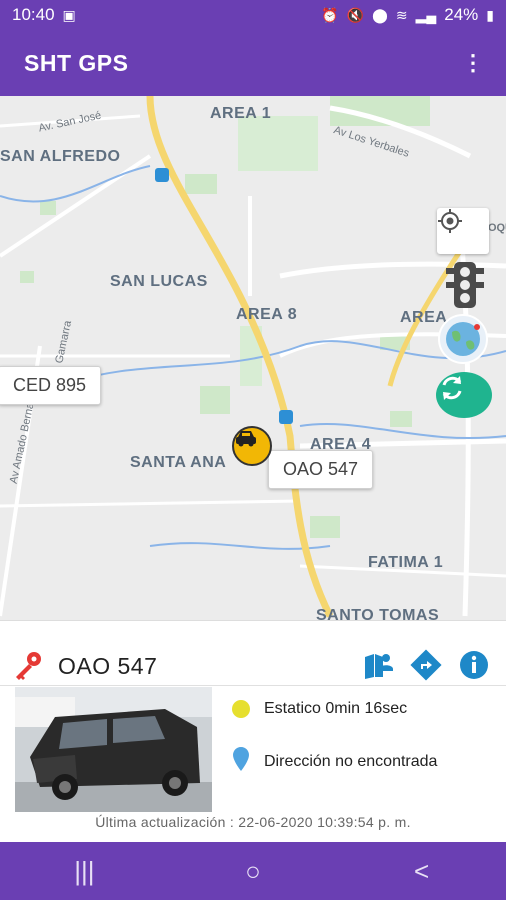 The image size is (506, 900). I want to click on clock: 10:40, so click(33, 14).